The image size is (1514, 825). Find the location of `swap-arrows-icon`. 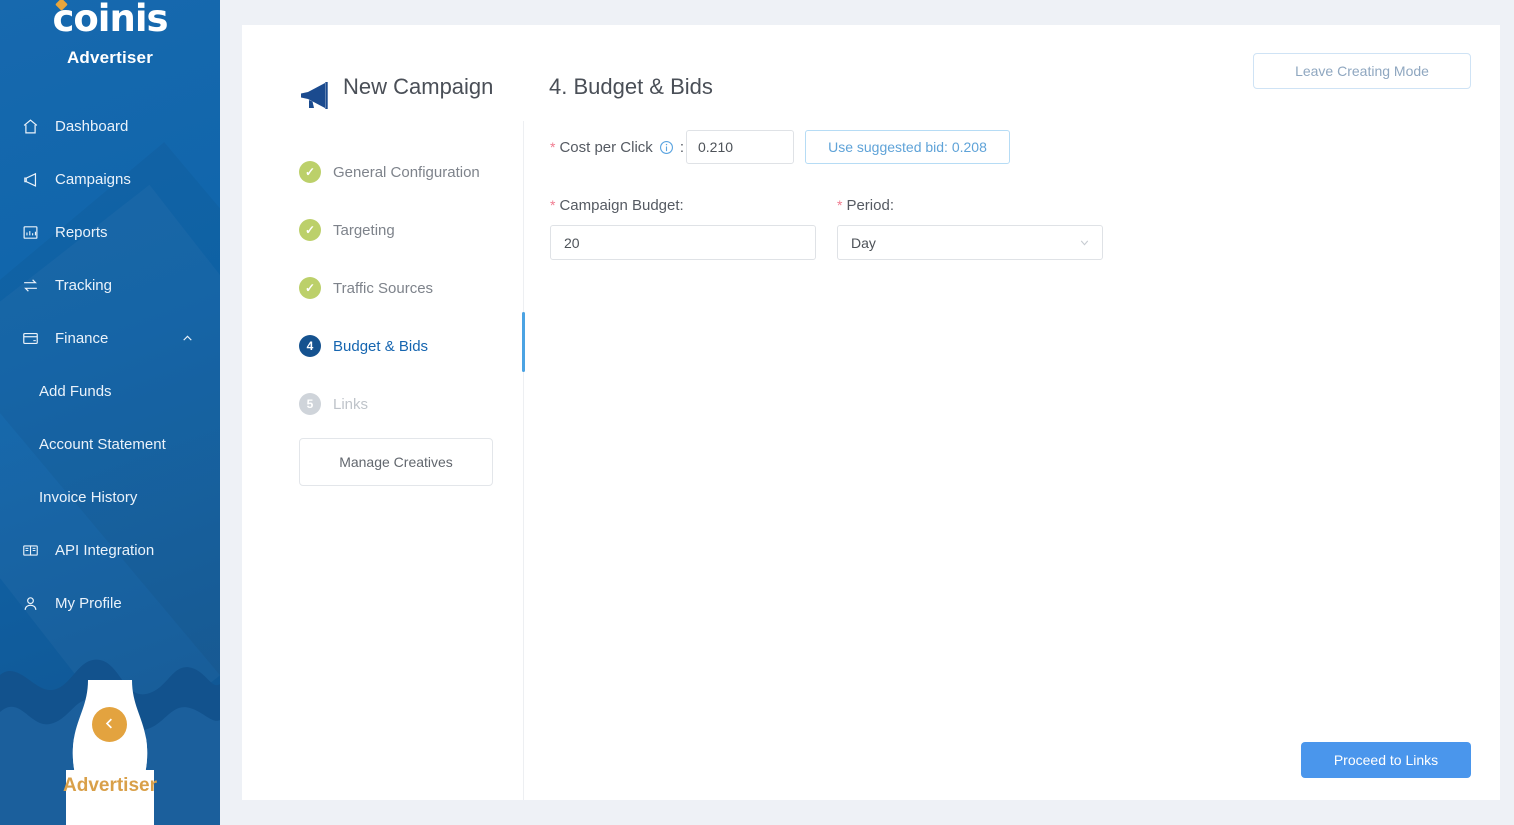

swap-arrows-icon is located at coordinates (34, 285).